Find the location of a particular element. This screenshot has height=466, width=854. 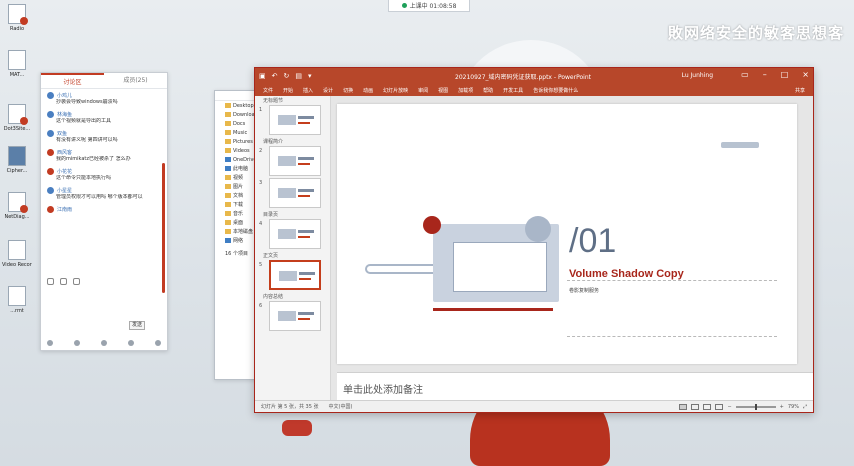

zoom-slider is located at coordinates (755, 406).